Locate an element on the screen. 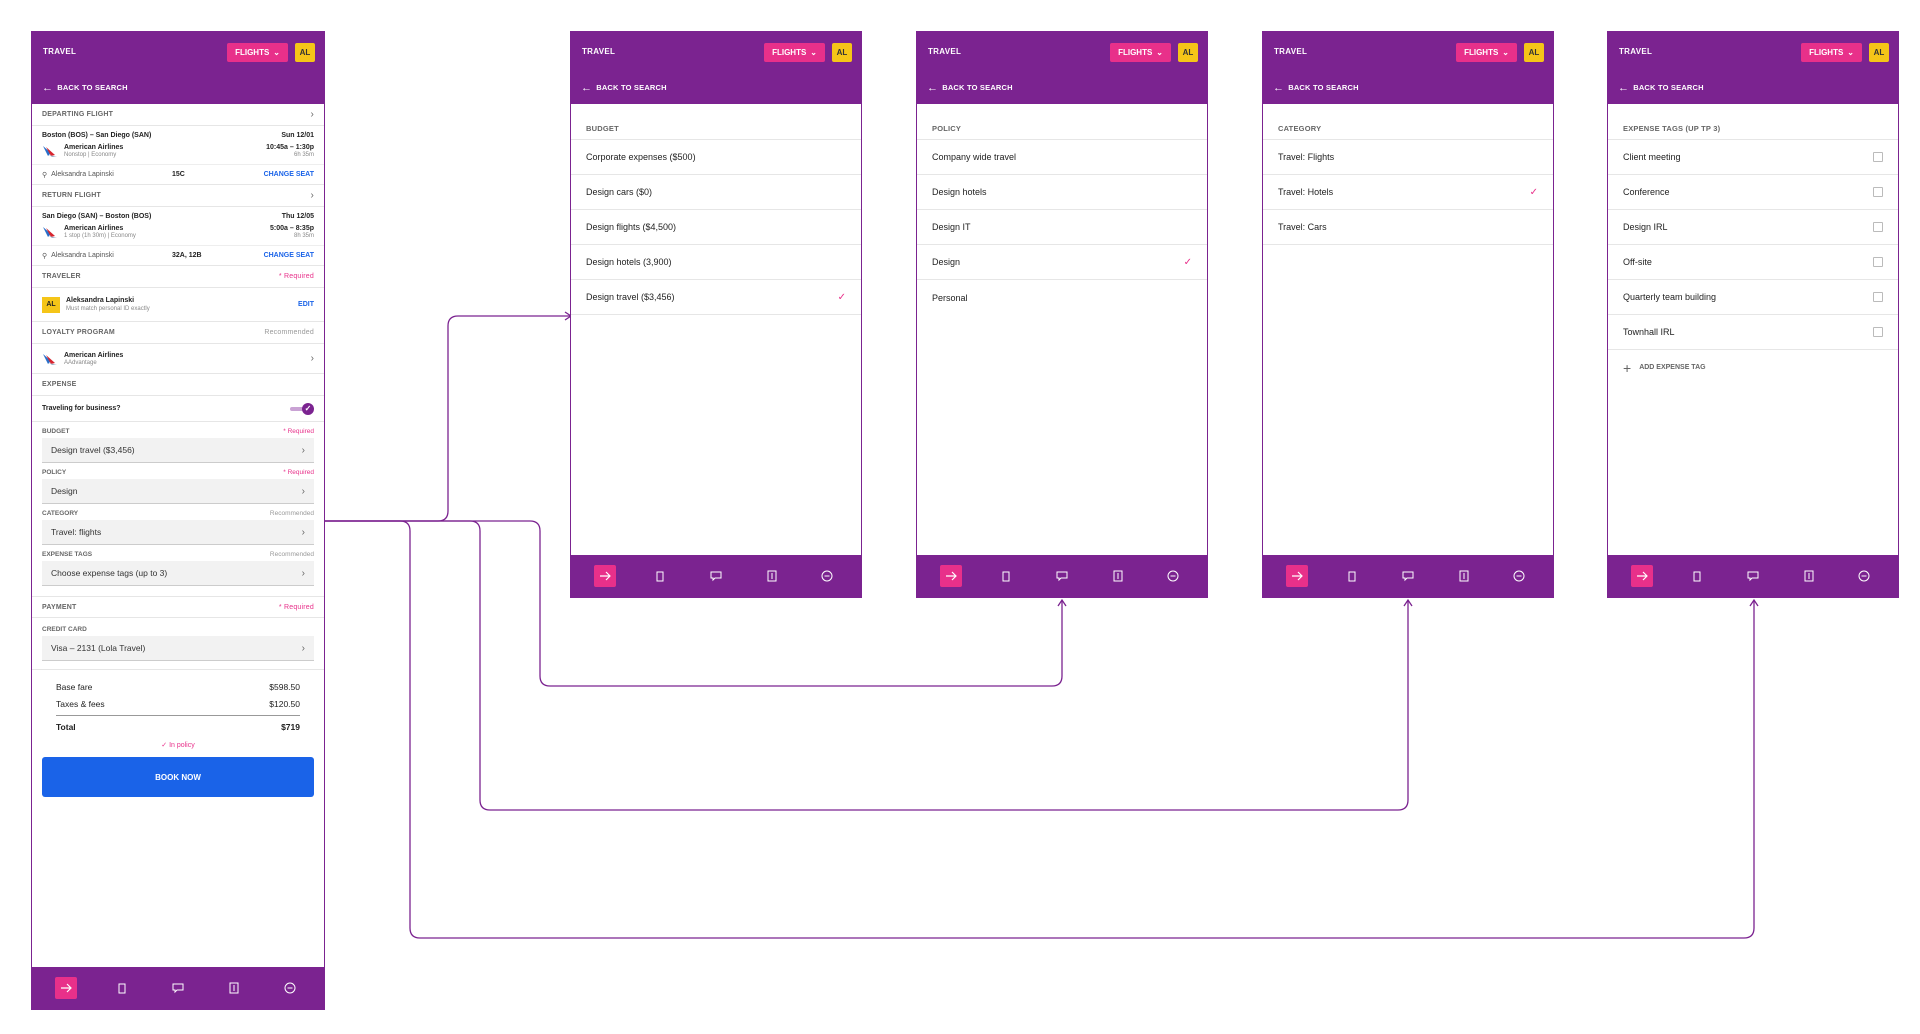  tag-item: Off-site is located at coordinates (1753, 262).